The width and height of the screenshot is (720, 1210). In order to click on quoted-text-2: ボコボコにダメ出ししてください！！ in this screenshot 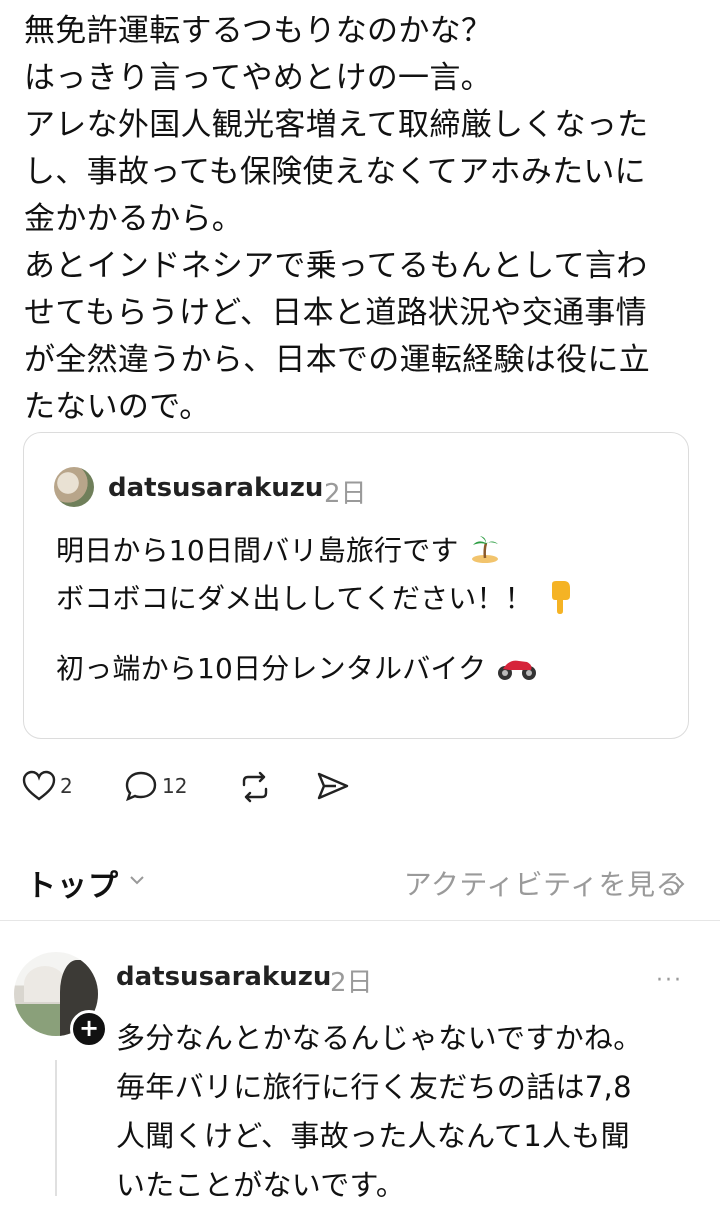, I will do `click(294, 598)`.